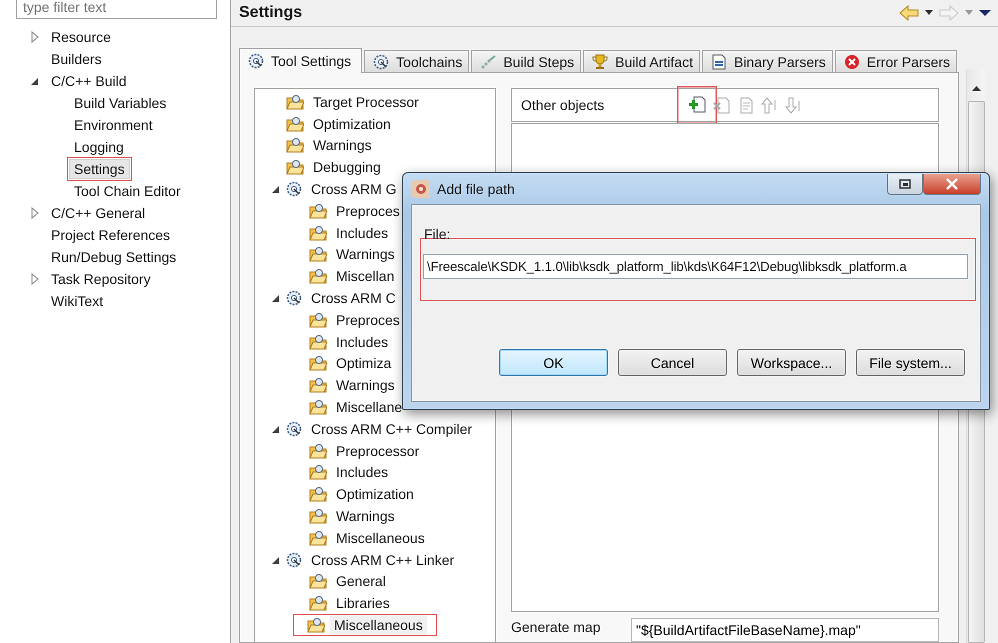  What do you see at coordinates (767, 61) in the screenshot?
I see `tab: Binary Parsers` at bounding box center [767, 61].